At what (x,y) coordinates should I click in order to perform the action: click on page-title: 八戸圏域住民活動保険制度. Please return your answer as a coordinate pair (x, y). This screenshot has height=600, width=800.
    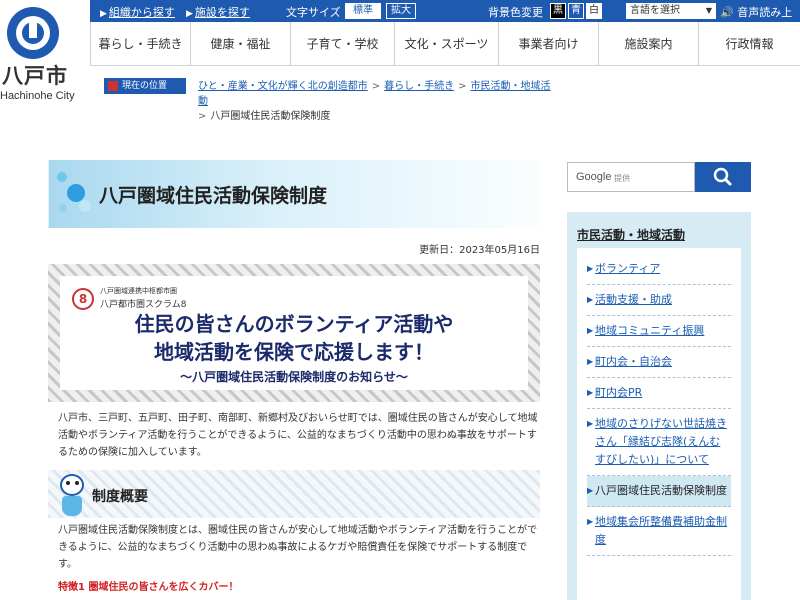
    Looking at the image, I should click on (213, 196).